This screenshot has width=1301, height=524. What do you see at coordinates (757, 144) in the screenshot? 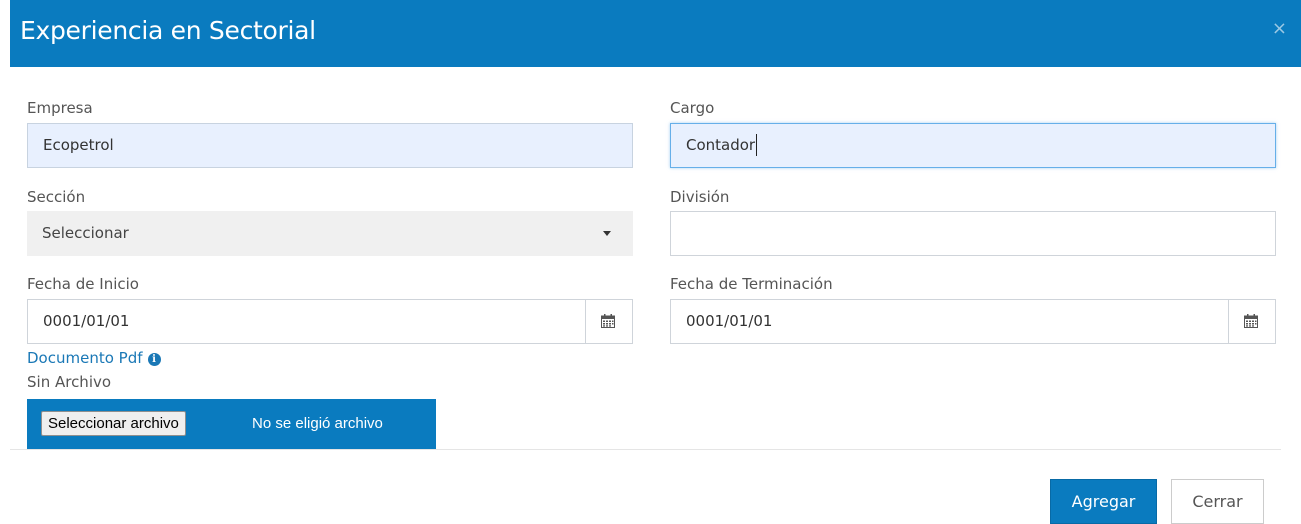
I see `text-caret` at bounding box center [757, 144].